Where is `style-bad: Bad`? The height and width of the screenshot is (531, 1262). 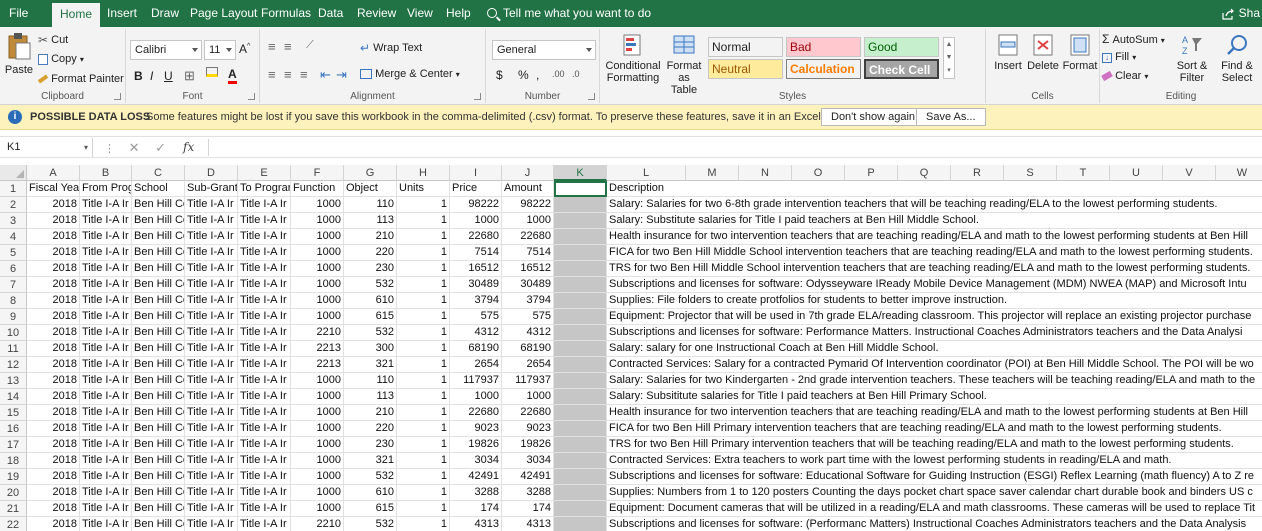
style-bad: Bad is located at coordinates (823, 47).